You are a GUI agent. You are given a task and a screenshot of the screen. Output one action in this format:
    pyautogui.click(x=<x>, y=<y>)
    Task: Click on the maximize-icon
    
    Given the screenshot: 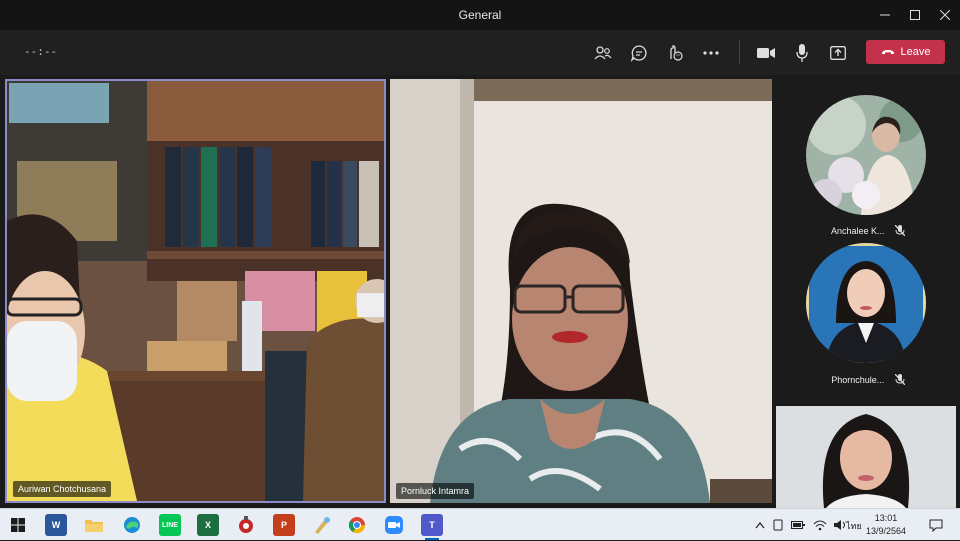 What is the action you would take?
    pyautogui.click(x=915, y=15)
    